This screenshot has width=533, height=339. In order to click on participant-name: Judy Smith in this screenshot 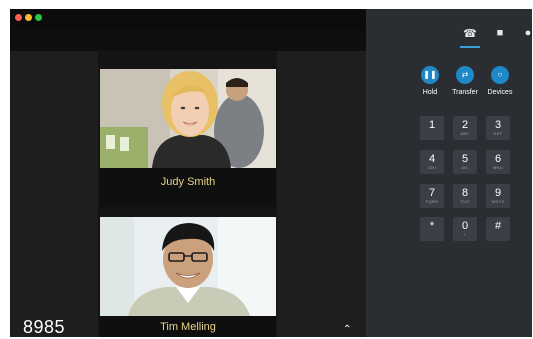, I will do `click(188, 182)`.